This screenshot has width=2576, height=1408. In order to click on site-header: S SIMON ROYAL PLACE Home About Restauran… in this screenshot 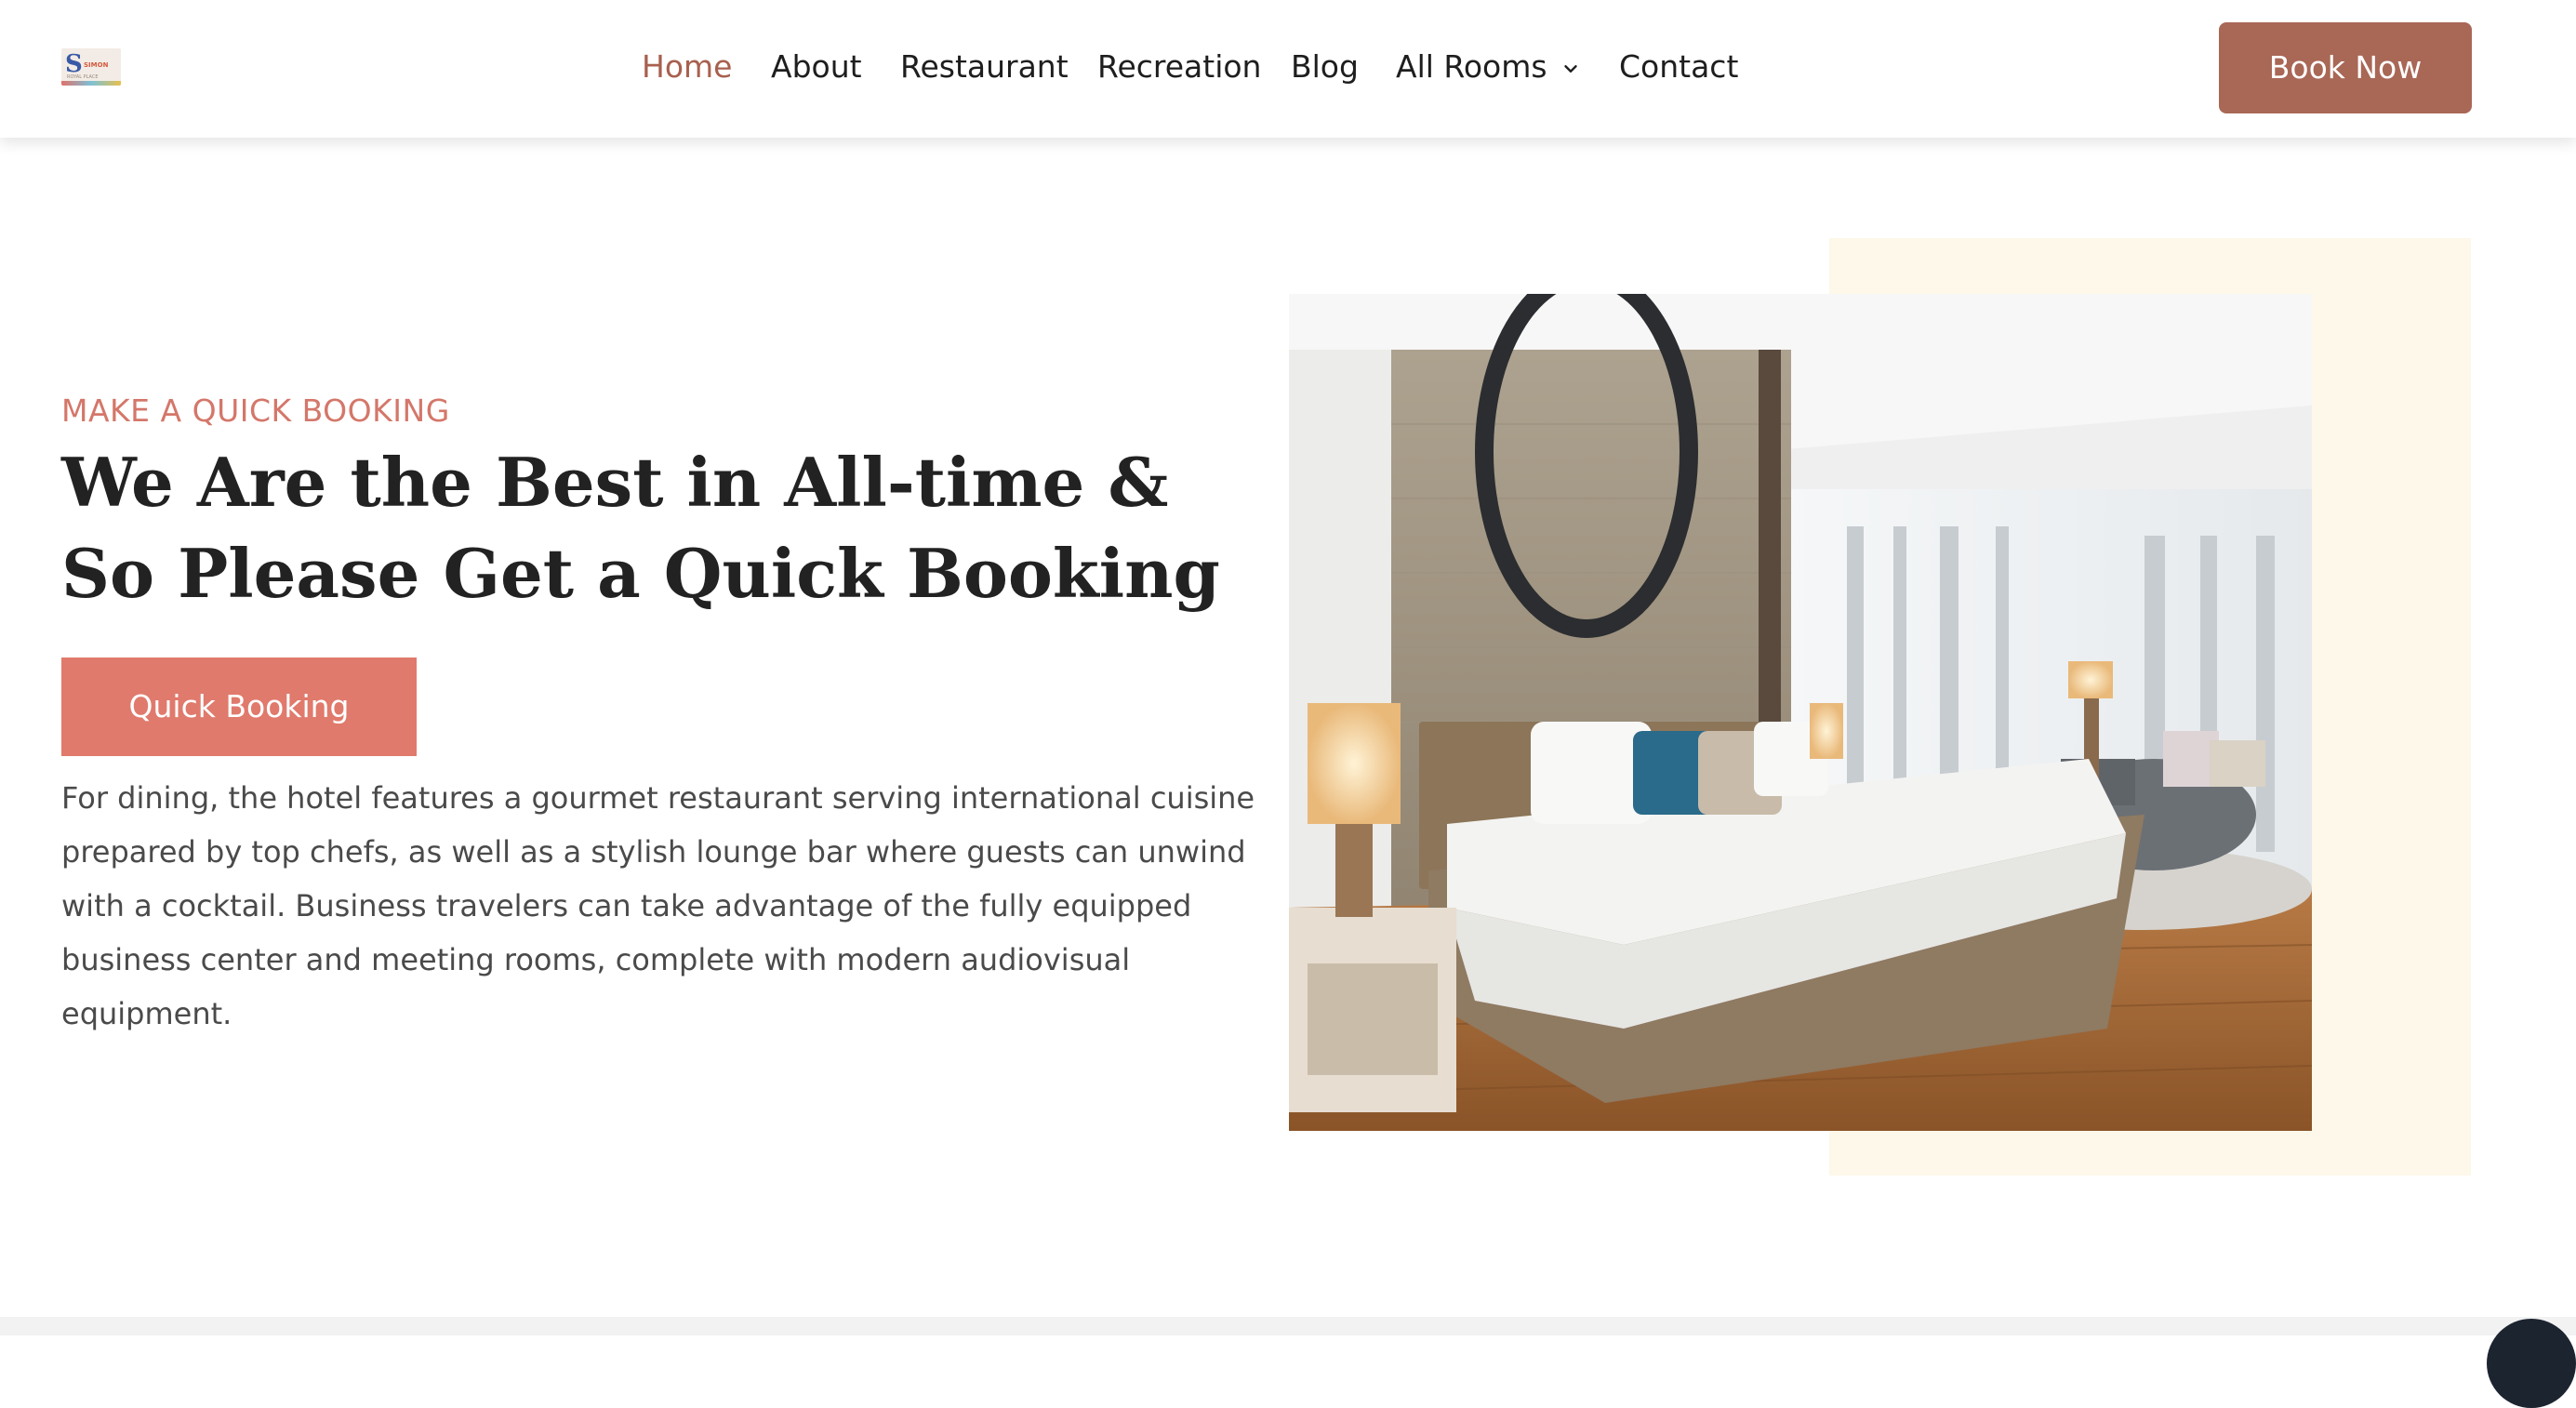, I will do `click(1288, 69)`.